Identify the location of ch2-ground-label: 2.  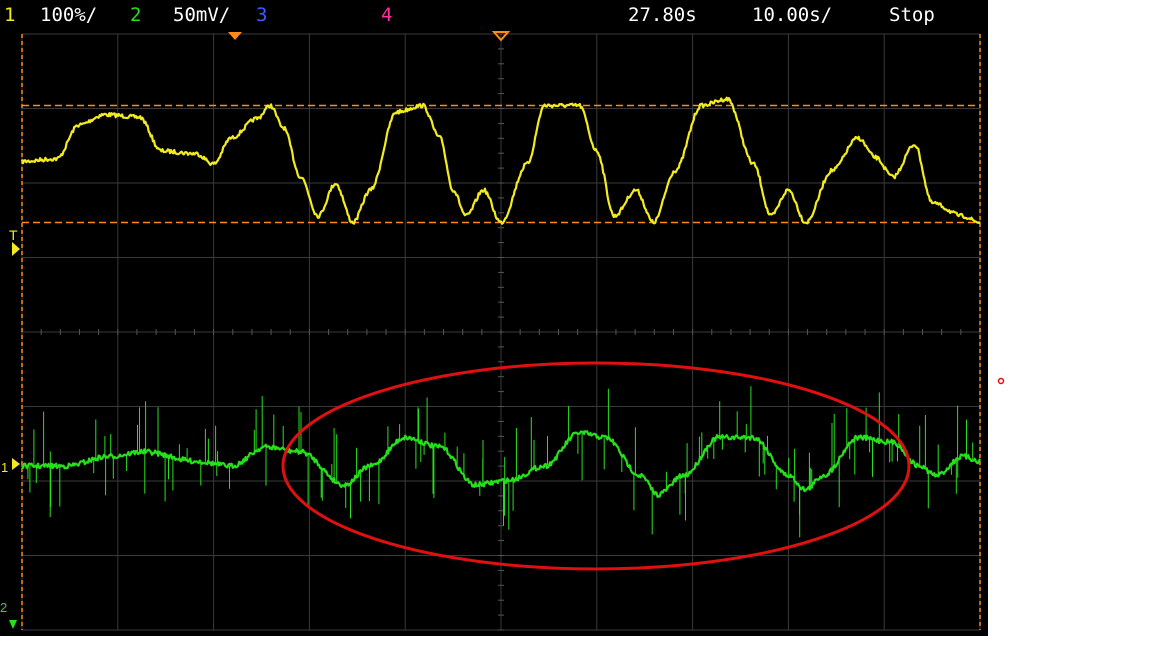
(3, 607).